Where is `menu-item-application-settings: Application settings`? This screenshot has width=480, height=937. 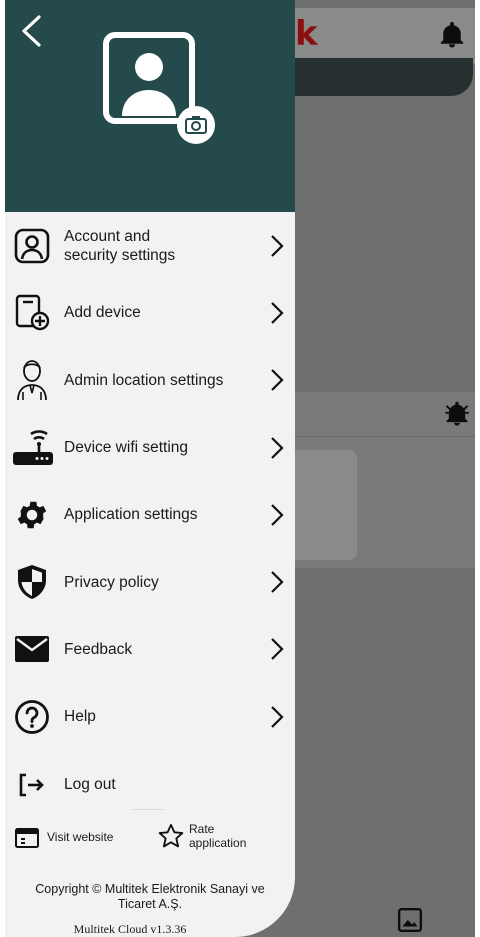
menu-item-application-settings: Application settings is located at coordinates (150, 514).